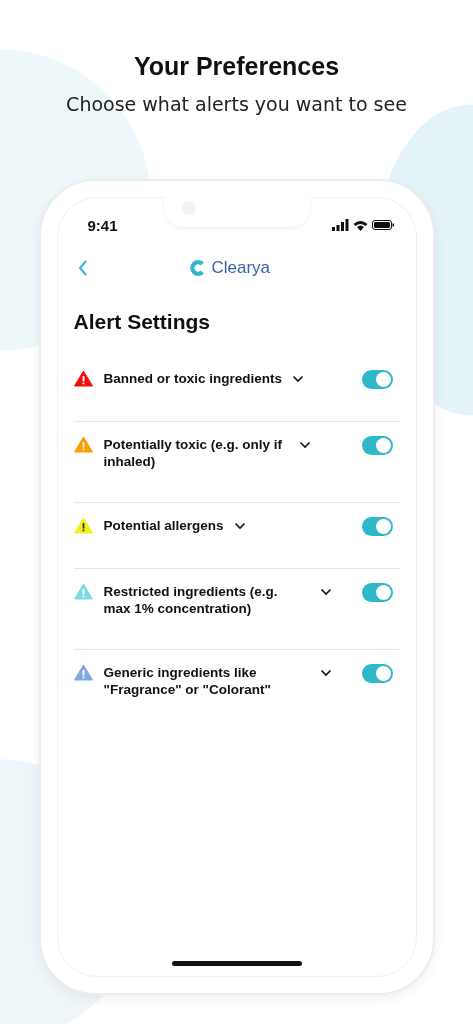  Describe the element at coordinates (193, 378) in the screenshot. I see `alert-label: Banned or toxic ingredients` at that location.